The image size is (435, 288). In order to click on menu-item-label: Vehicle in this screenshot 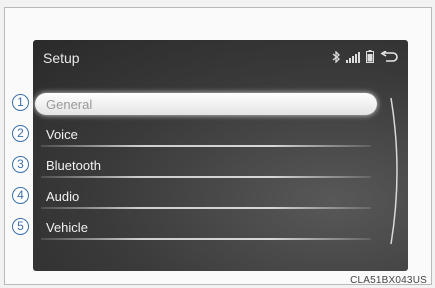, I will do `click(67, 227)`.